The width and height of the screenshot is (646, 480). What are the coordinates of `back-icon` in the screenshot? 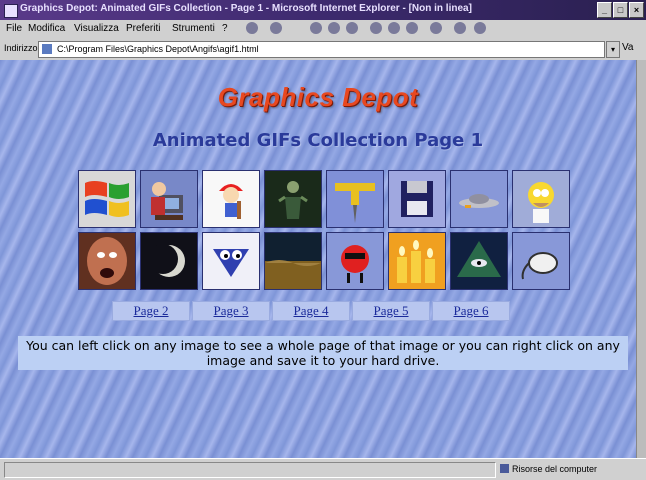 It's located at (252, 28).